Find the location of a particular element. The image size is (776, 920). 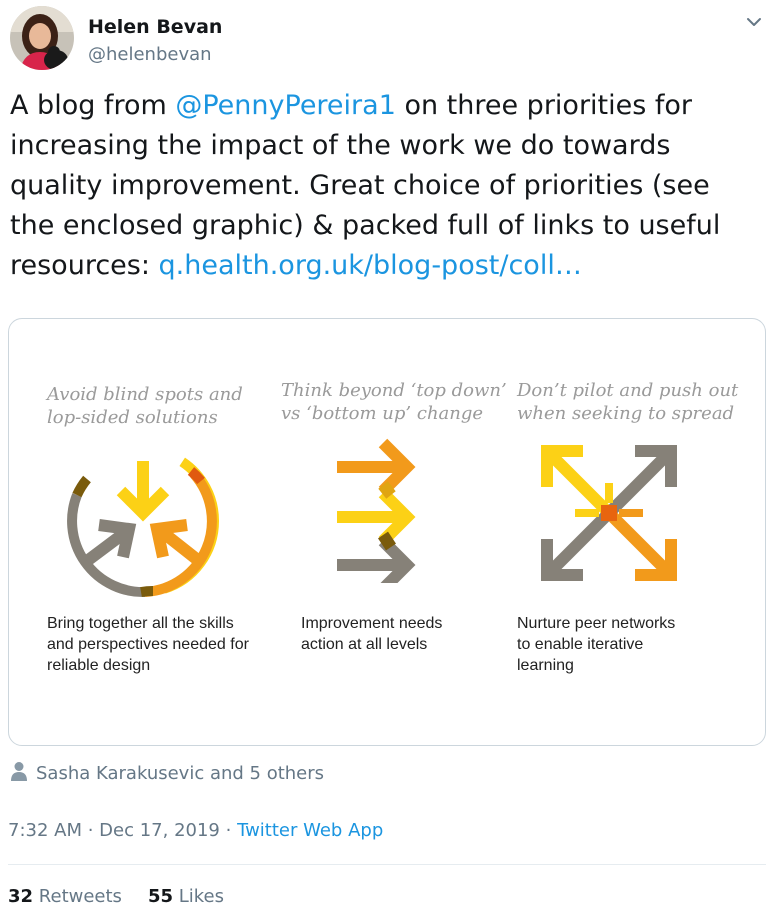

graphic-col2-caption-line: Improvement needs is located at coordinates (372, 623).